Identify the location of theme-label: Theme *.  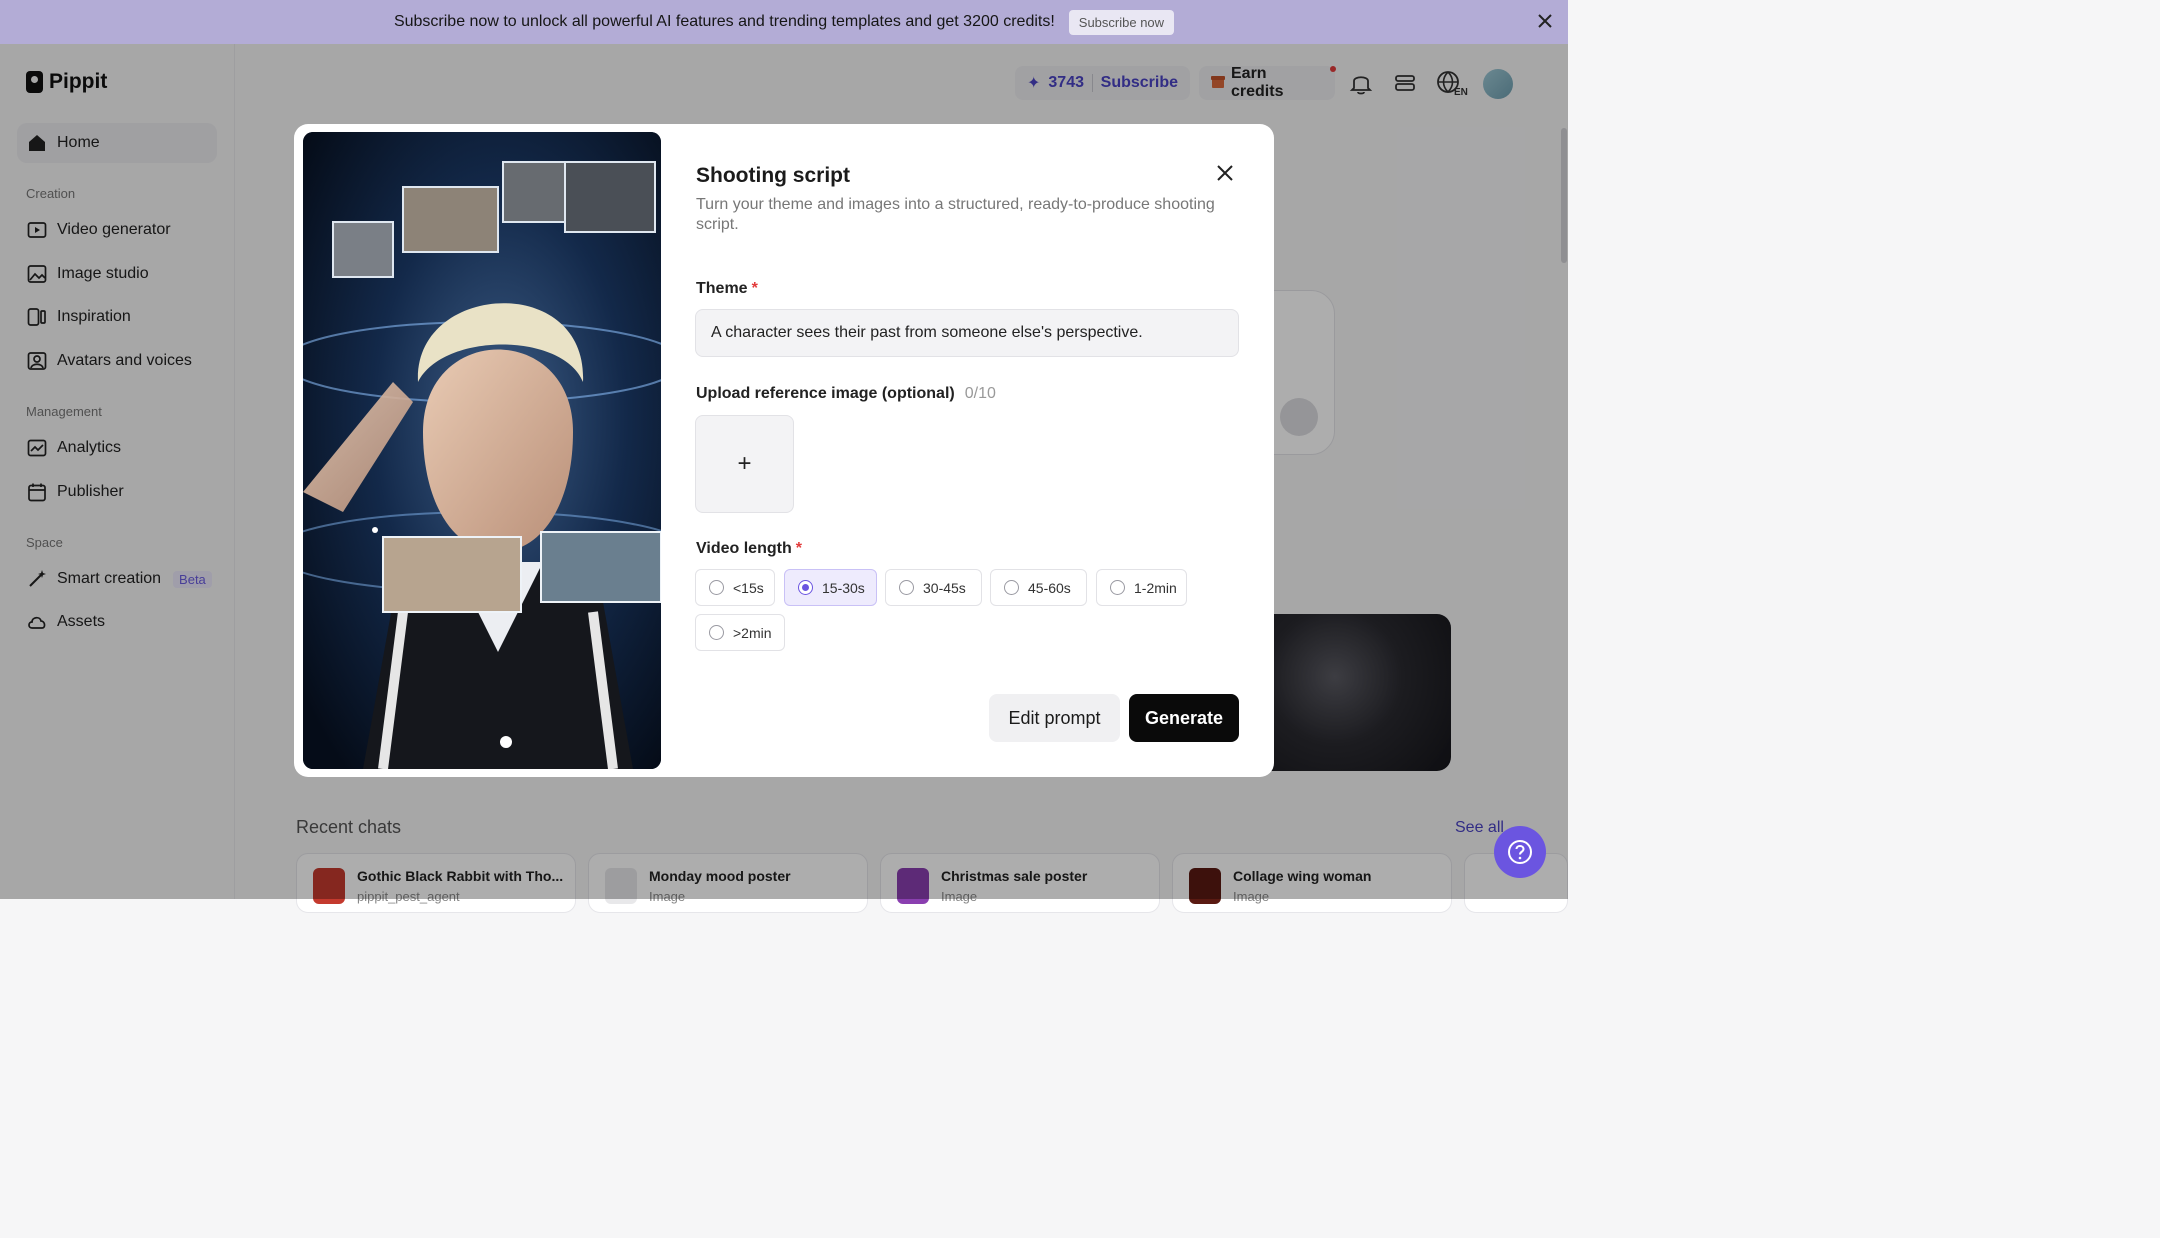
(727, 289).